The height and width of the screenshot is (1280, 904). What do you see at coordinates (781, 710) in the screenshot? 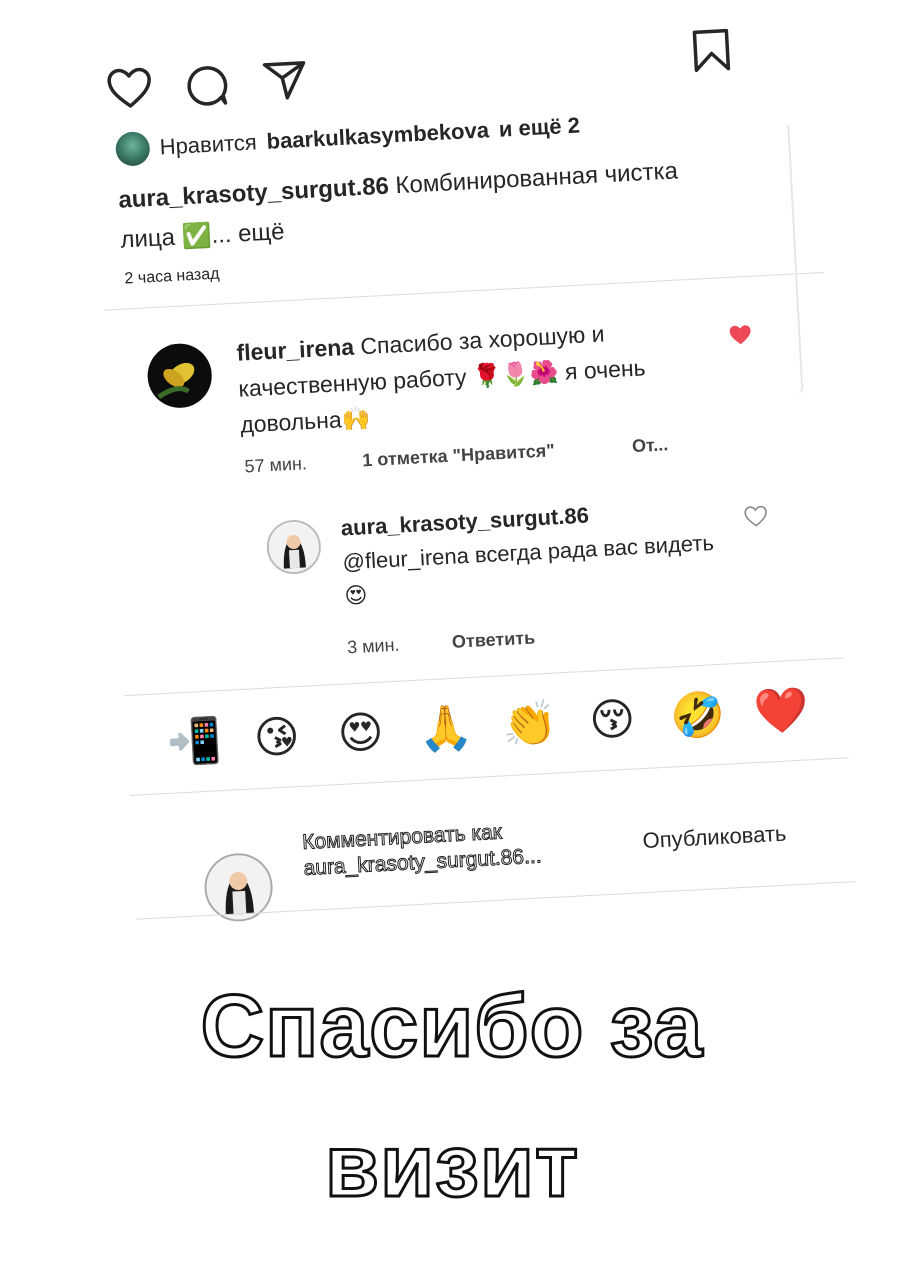
I see `emoji-button: ❤️` at bounding box center [781, 710].